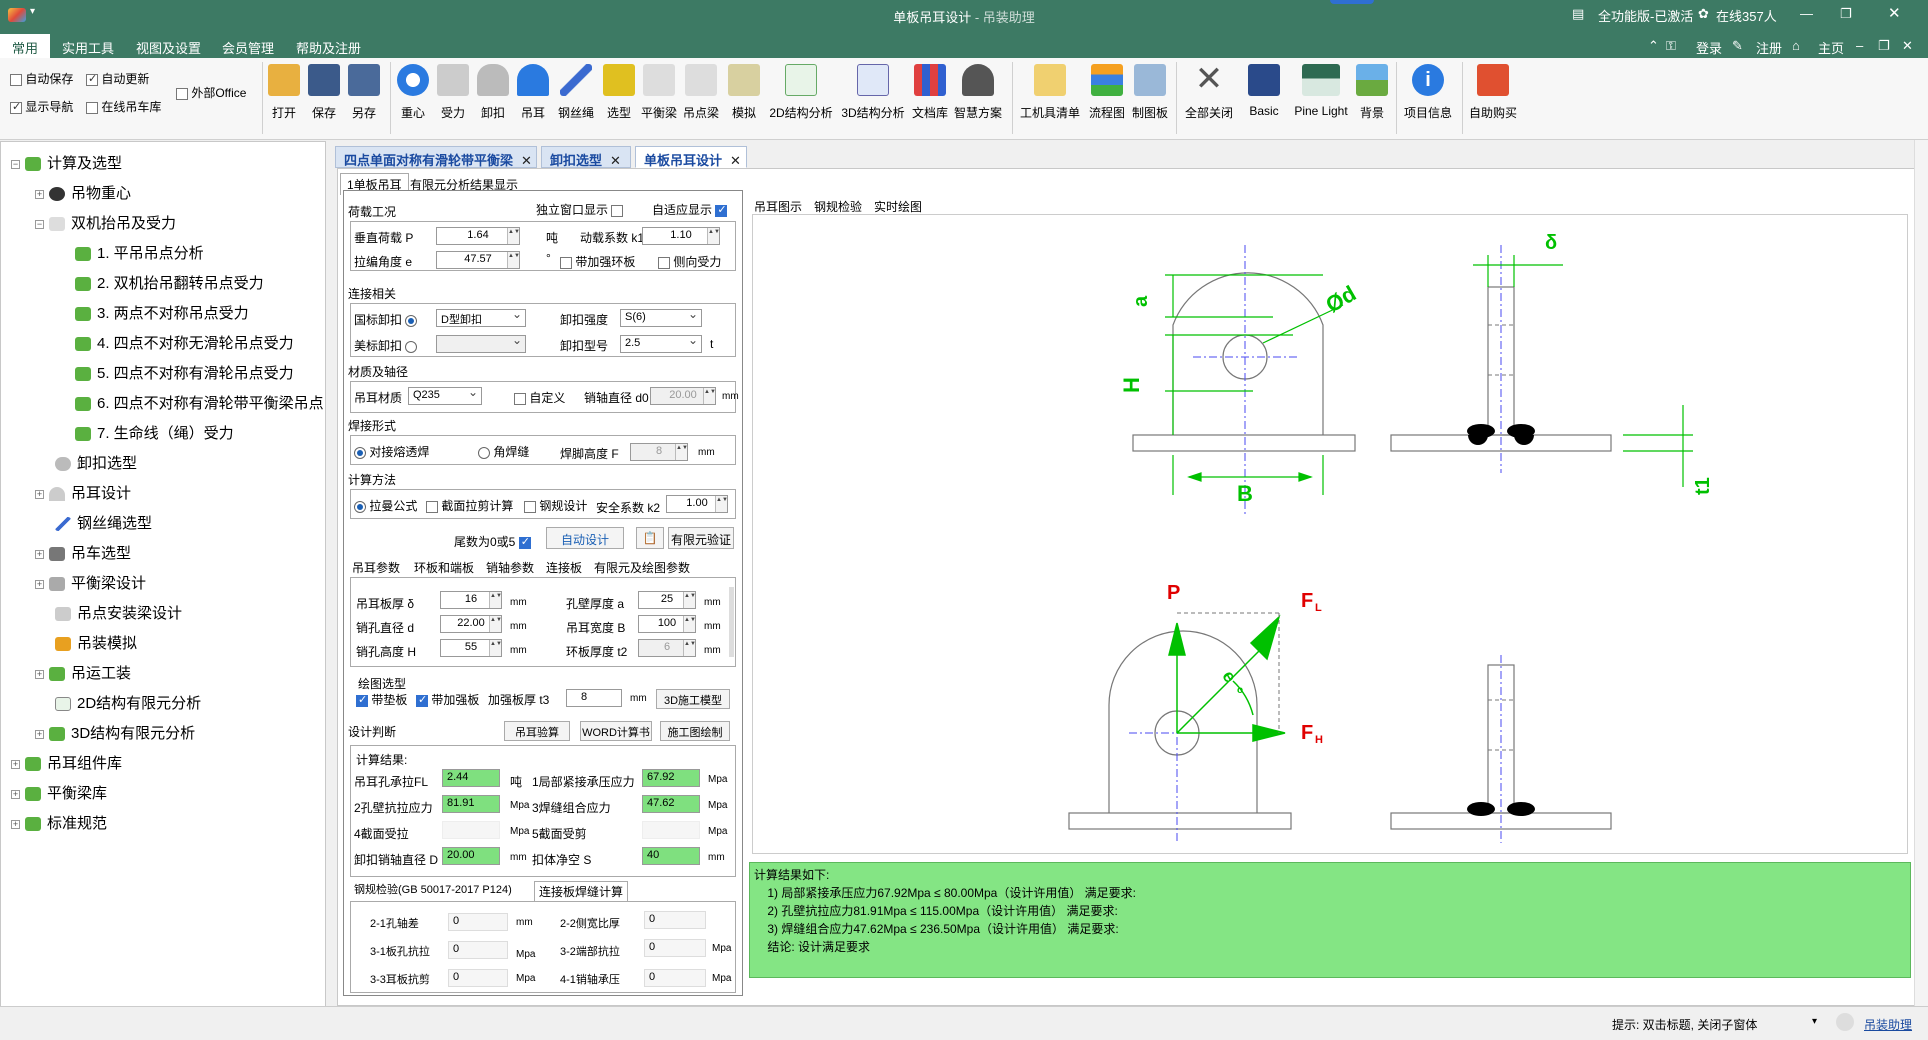 The image size is (1928, 1040). Describe the element at coordinates (585, 538) in the screenshot. I see `auto-design-button: 自动设计` at that location.